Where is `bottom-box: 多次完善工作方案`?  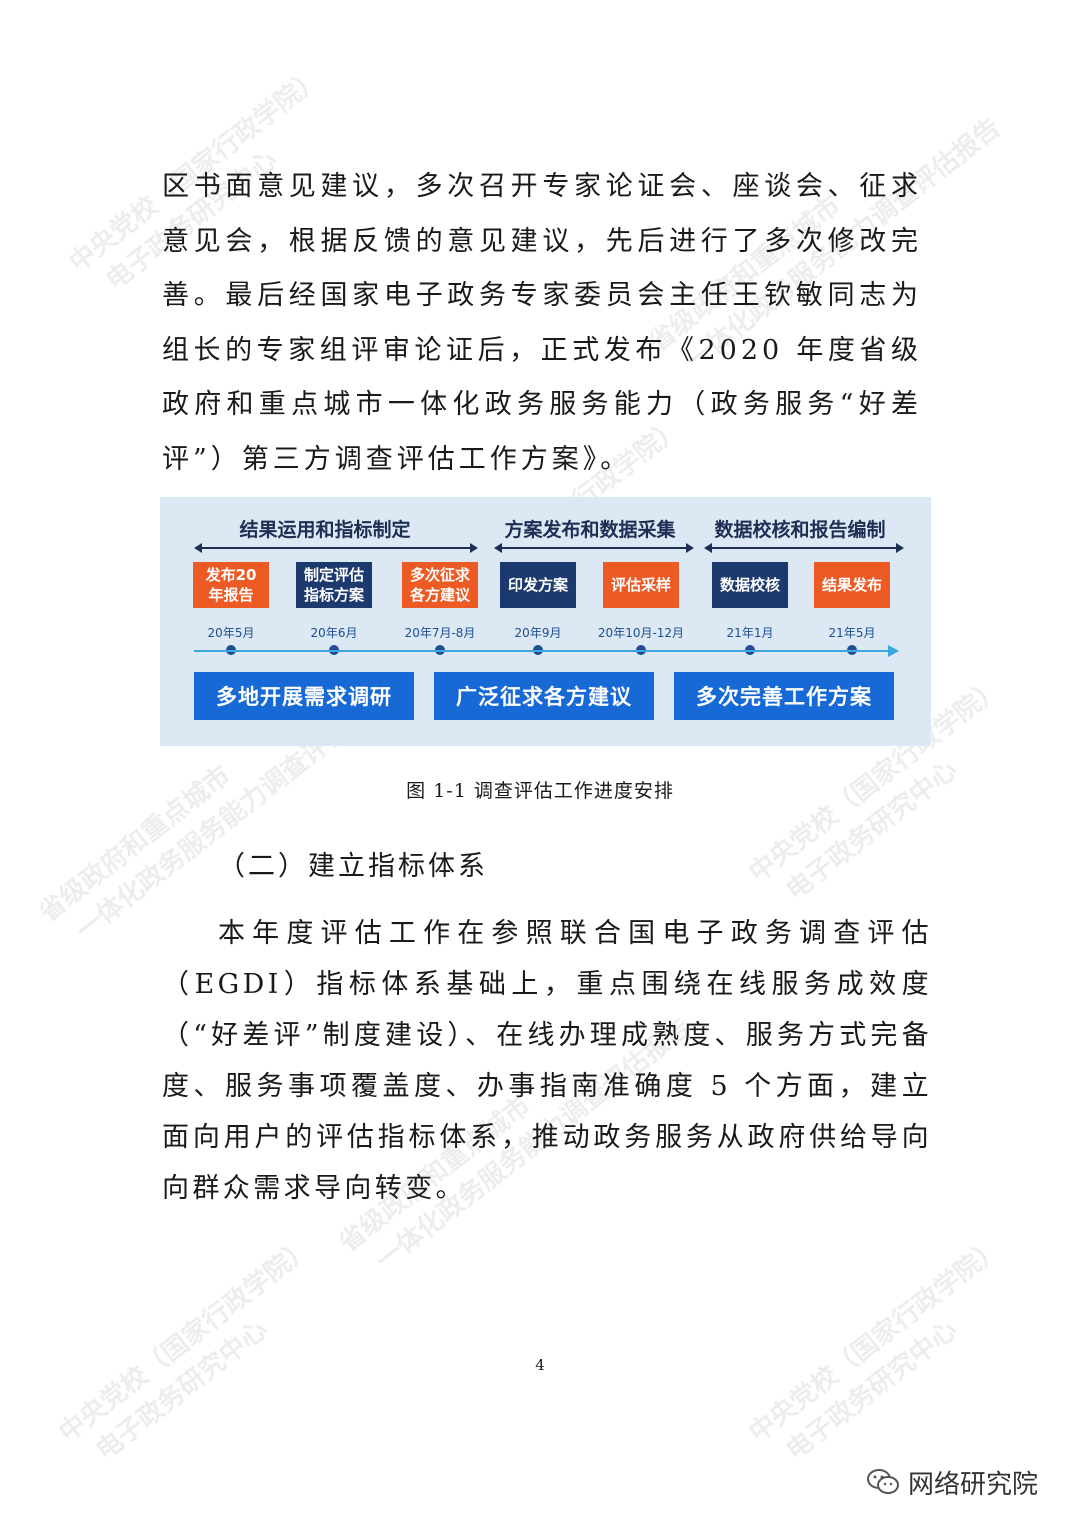 bottom-box: 多次完善工作方案 is located at coordinates (784, 696).